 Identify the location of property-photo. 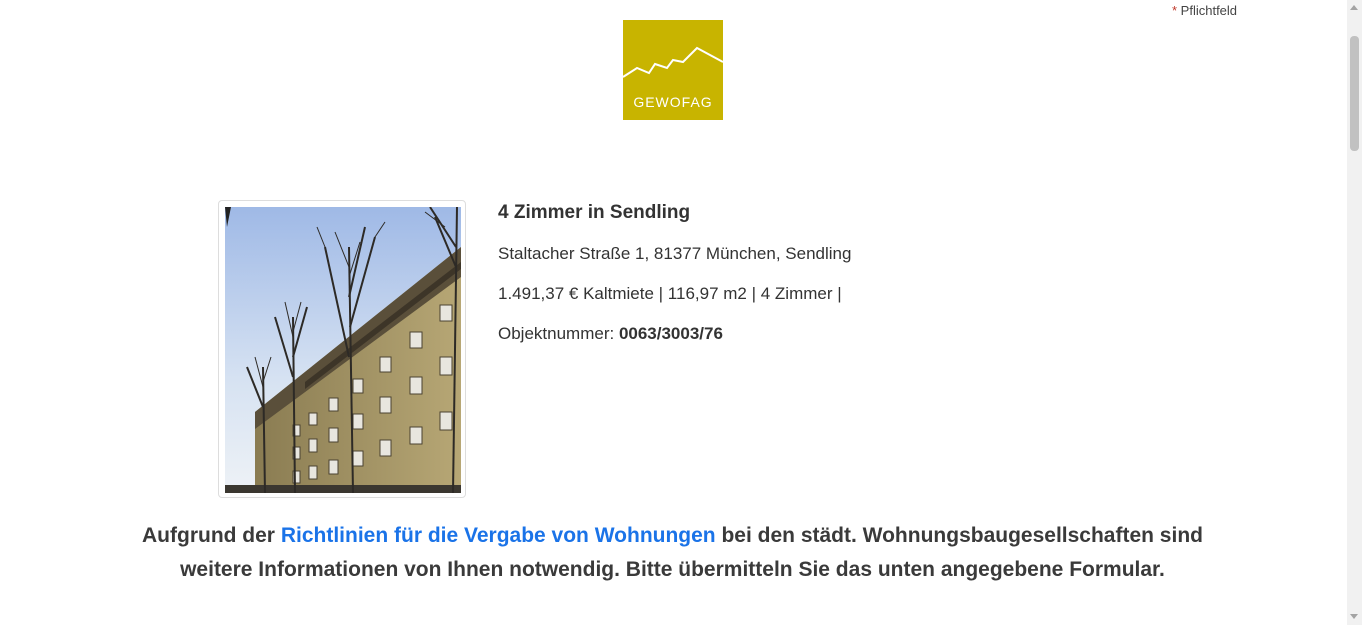
(343, 350).